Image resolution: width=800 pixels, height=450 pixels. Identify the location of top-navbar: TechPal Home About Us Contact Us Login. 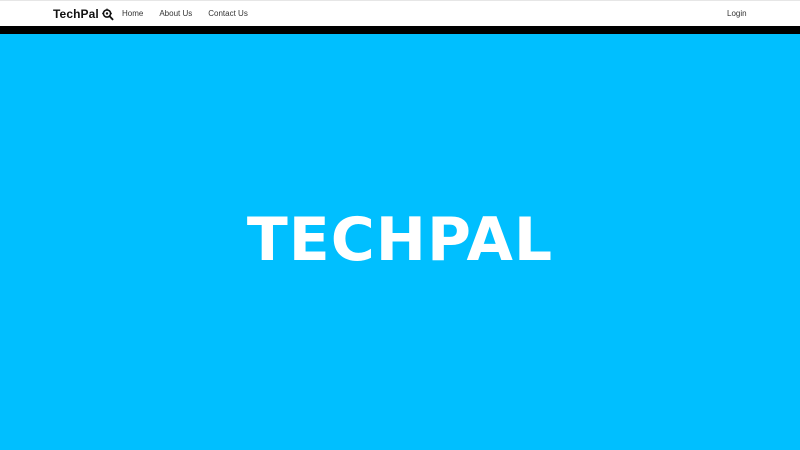
(400, 13).